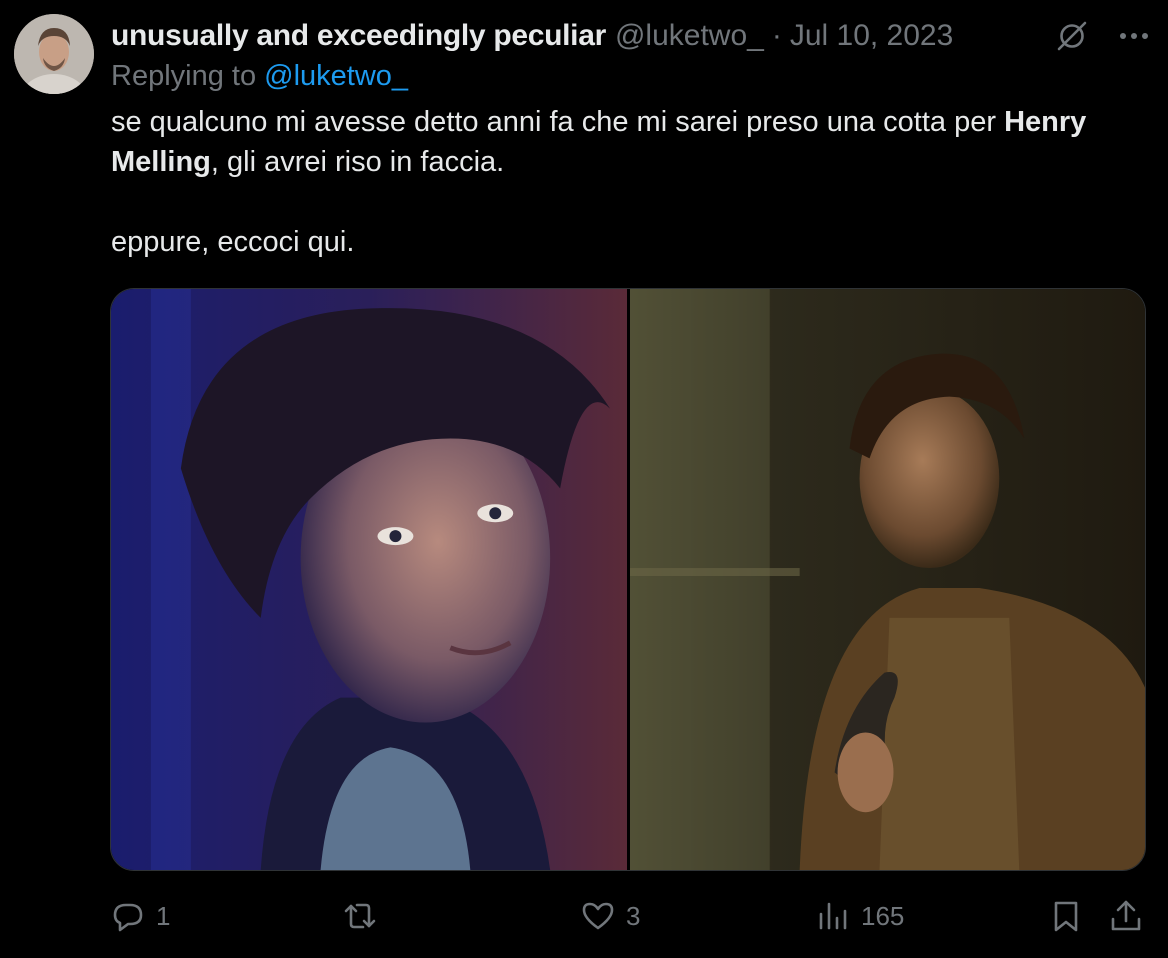  I want to click on retweet-icon, so click(360, 916).